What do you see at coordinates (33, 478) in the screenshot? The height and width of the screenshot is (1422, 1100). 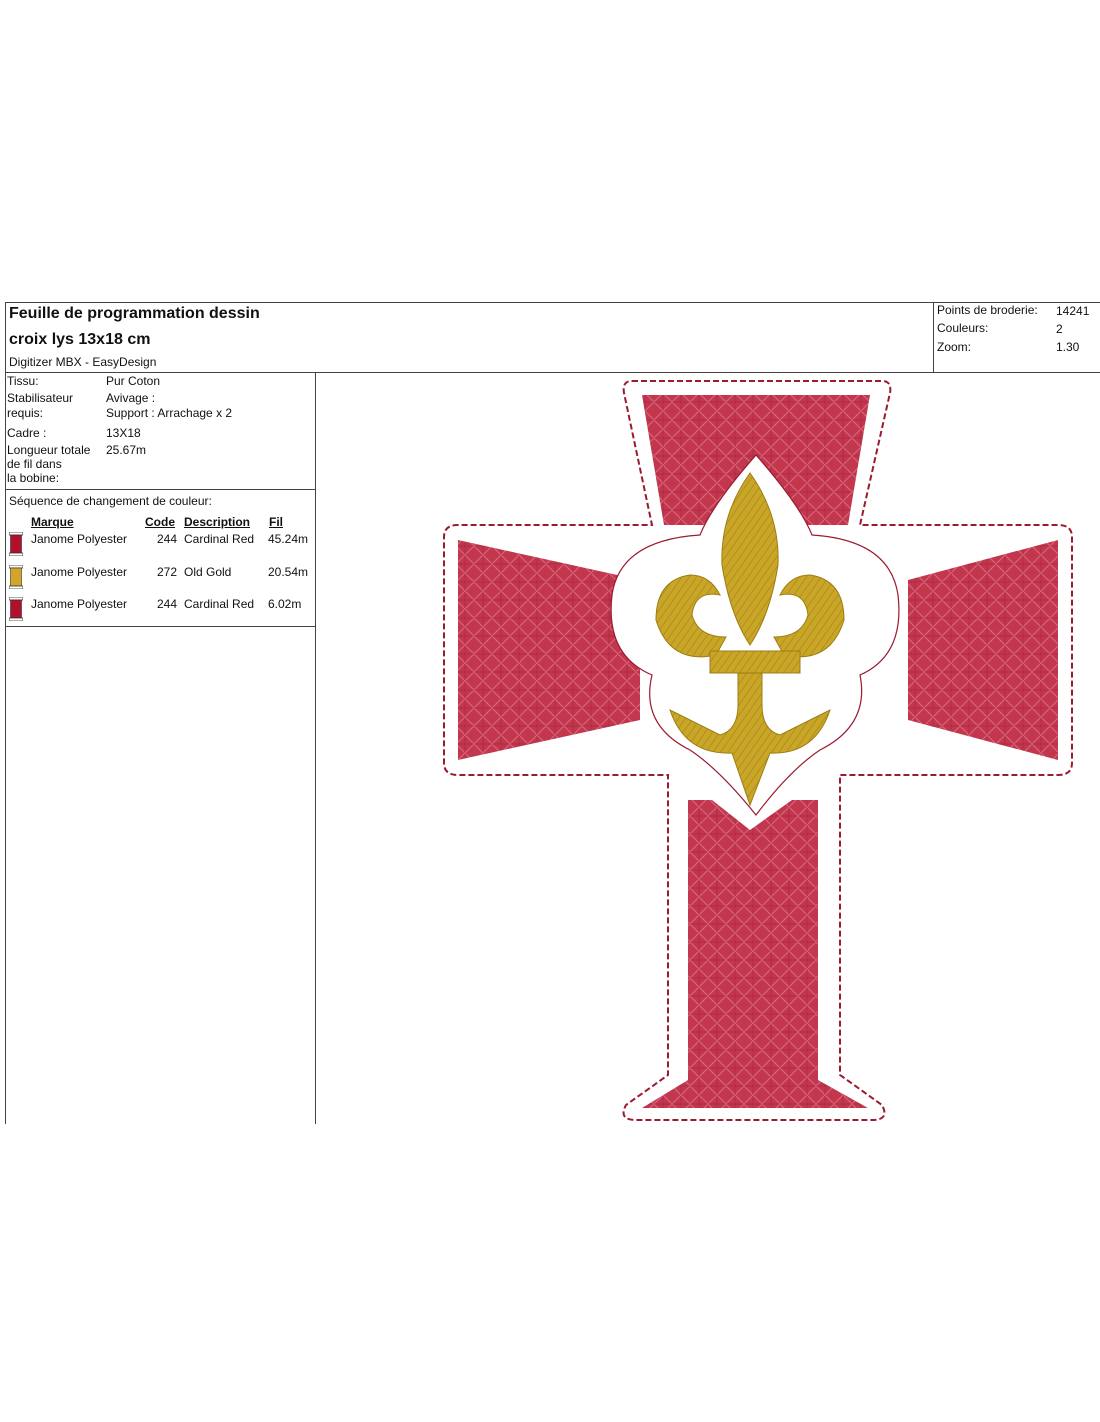 I see `thread-length-label-3: la bobine:` at bounding box center [33, 478].